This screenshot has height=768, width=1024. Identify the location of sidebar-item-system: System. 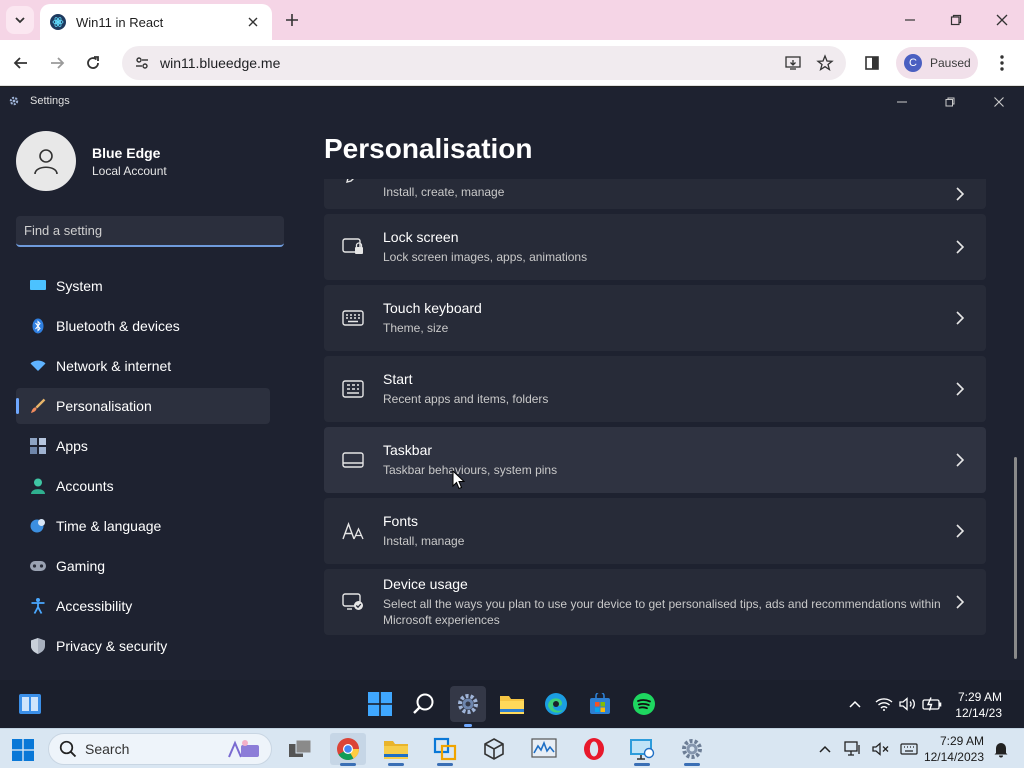
(143, 286).